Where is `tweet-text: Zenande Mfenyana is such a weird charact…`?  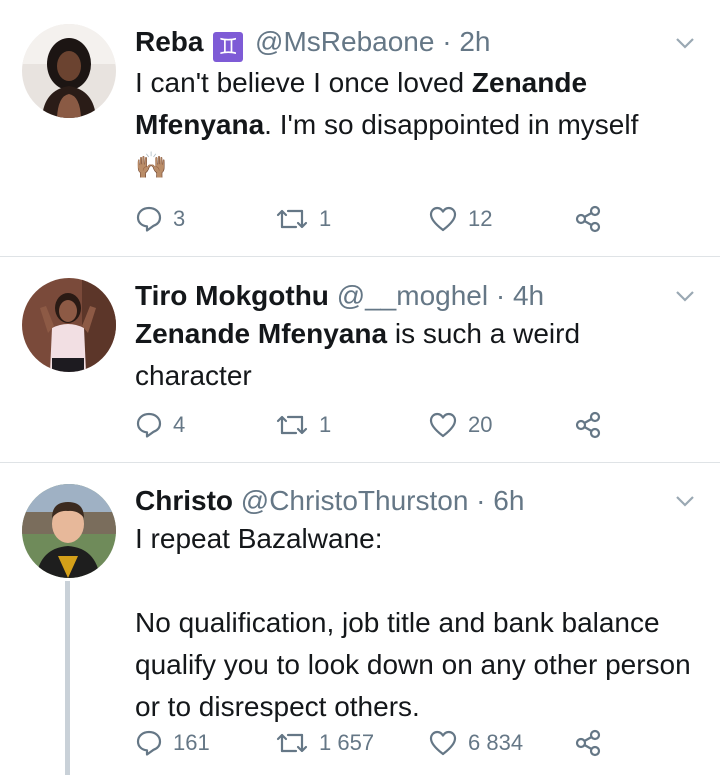
tweet-text: Zenande Mfenyana is such a weird charact… is located at coordinates (375, 355).